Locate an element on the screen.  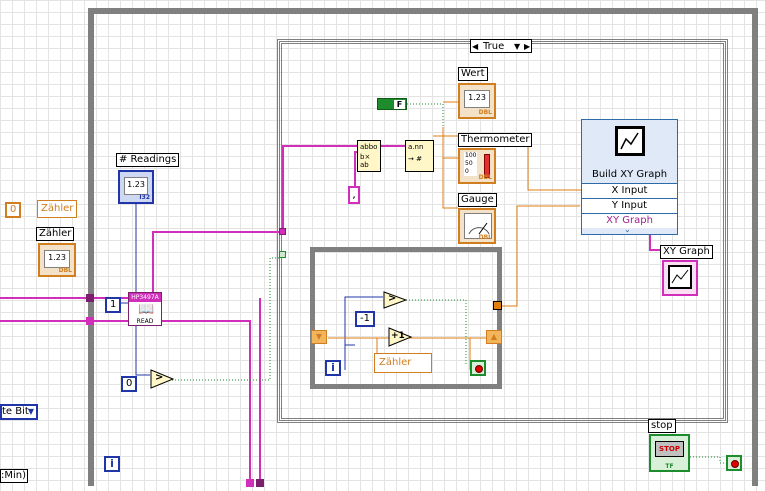
junction-pink is located at coordinates (282, 231).